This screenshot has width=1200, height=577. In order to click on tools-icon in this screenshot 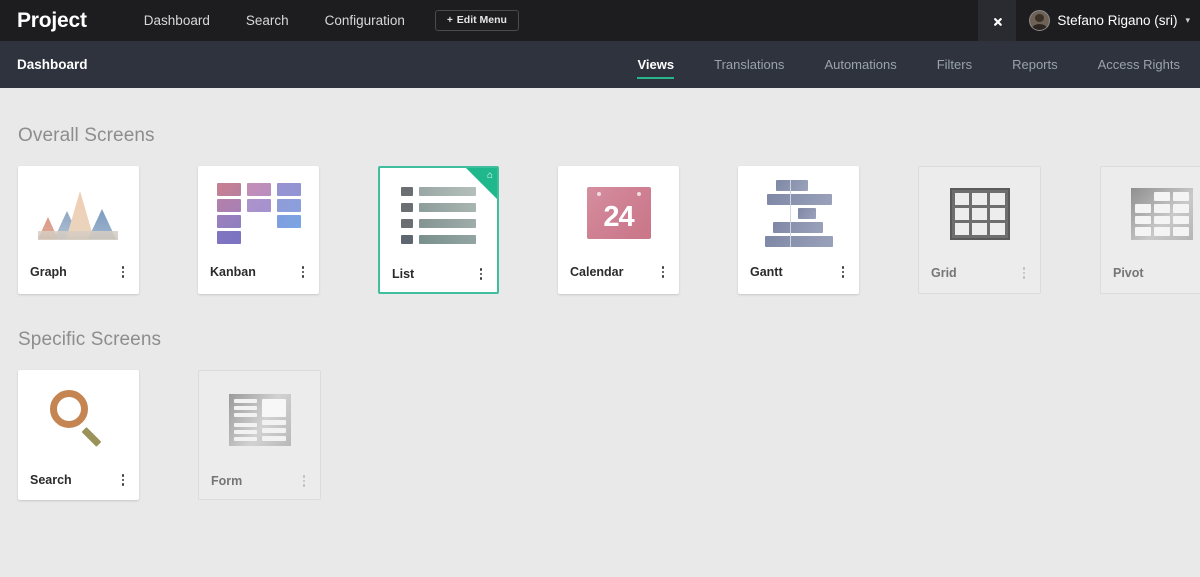, I will do `click(997, 20)`.